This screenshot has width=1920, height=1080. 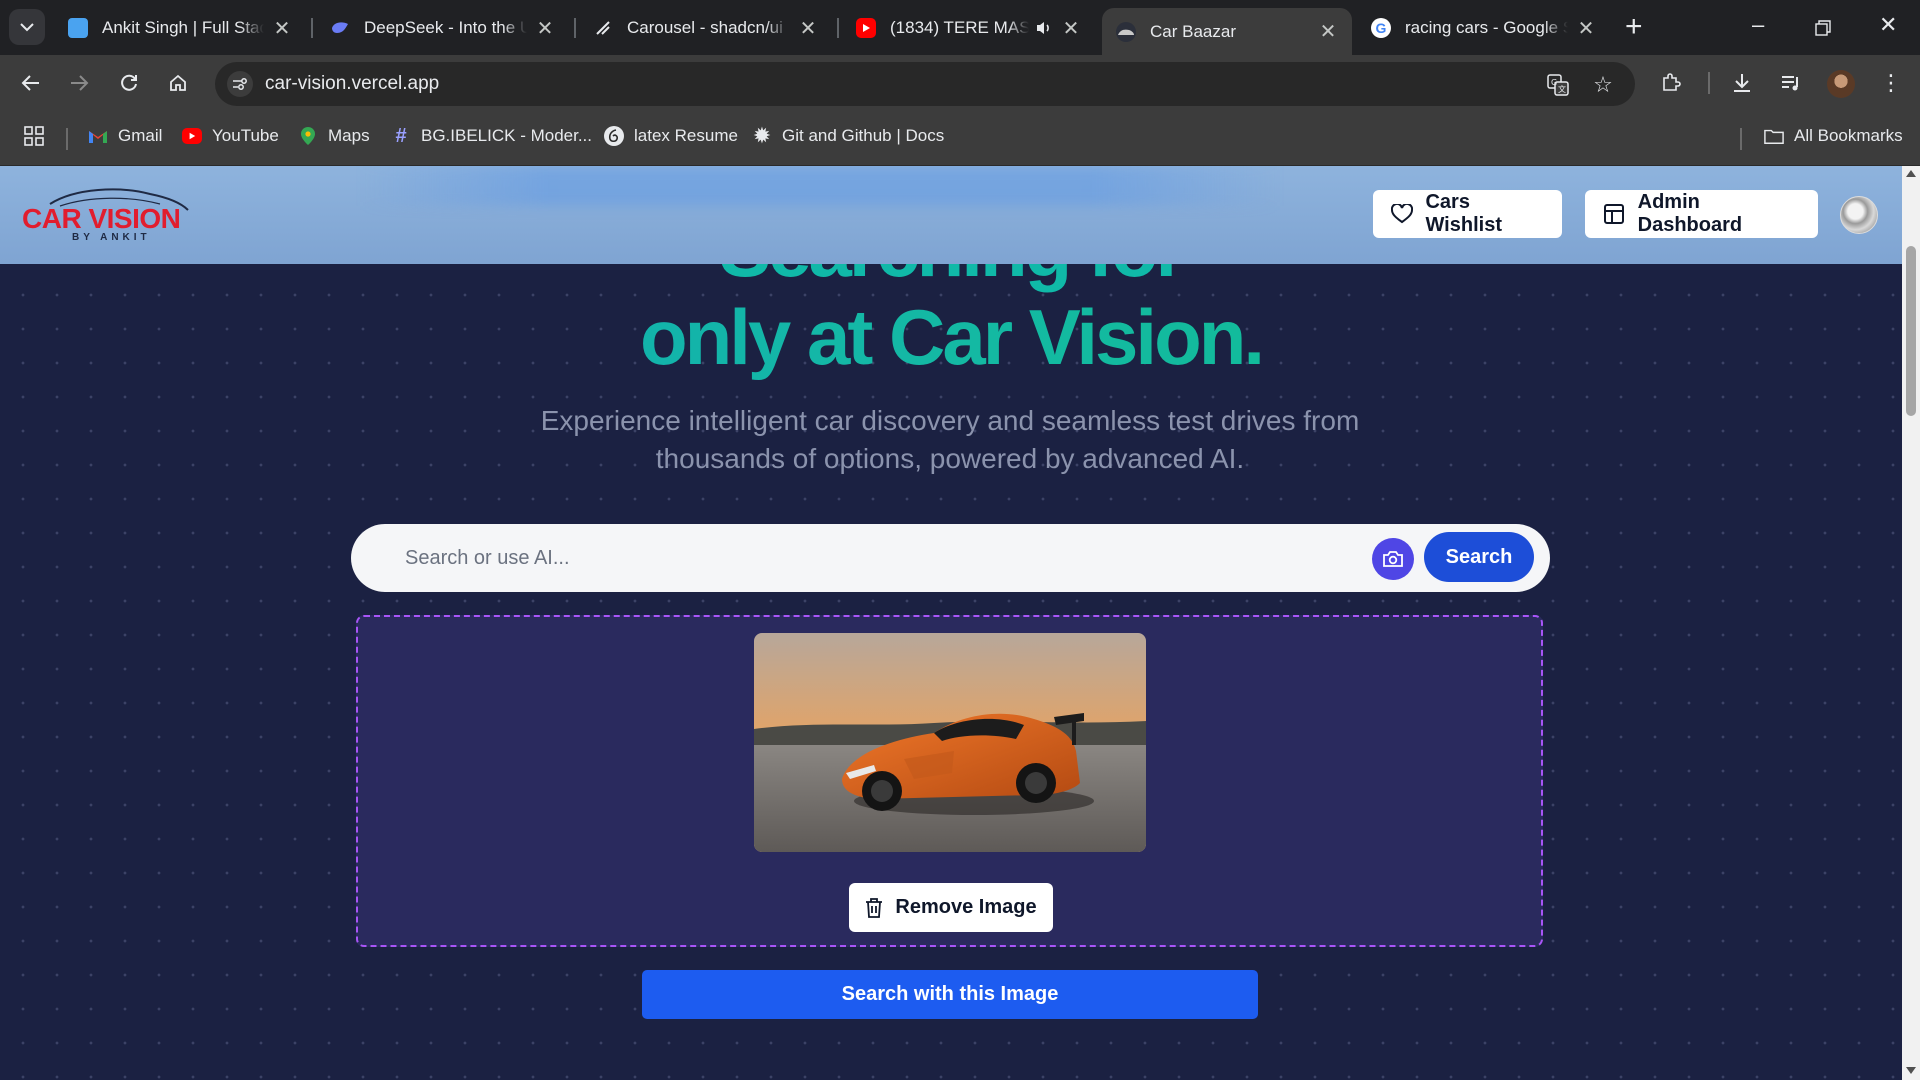 I want to click on search-with-image-button: Search with this Image, so click(x=950, y=994).